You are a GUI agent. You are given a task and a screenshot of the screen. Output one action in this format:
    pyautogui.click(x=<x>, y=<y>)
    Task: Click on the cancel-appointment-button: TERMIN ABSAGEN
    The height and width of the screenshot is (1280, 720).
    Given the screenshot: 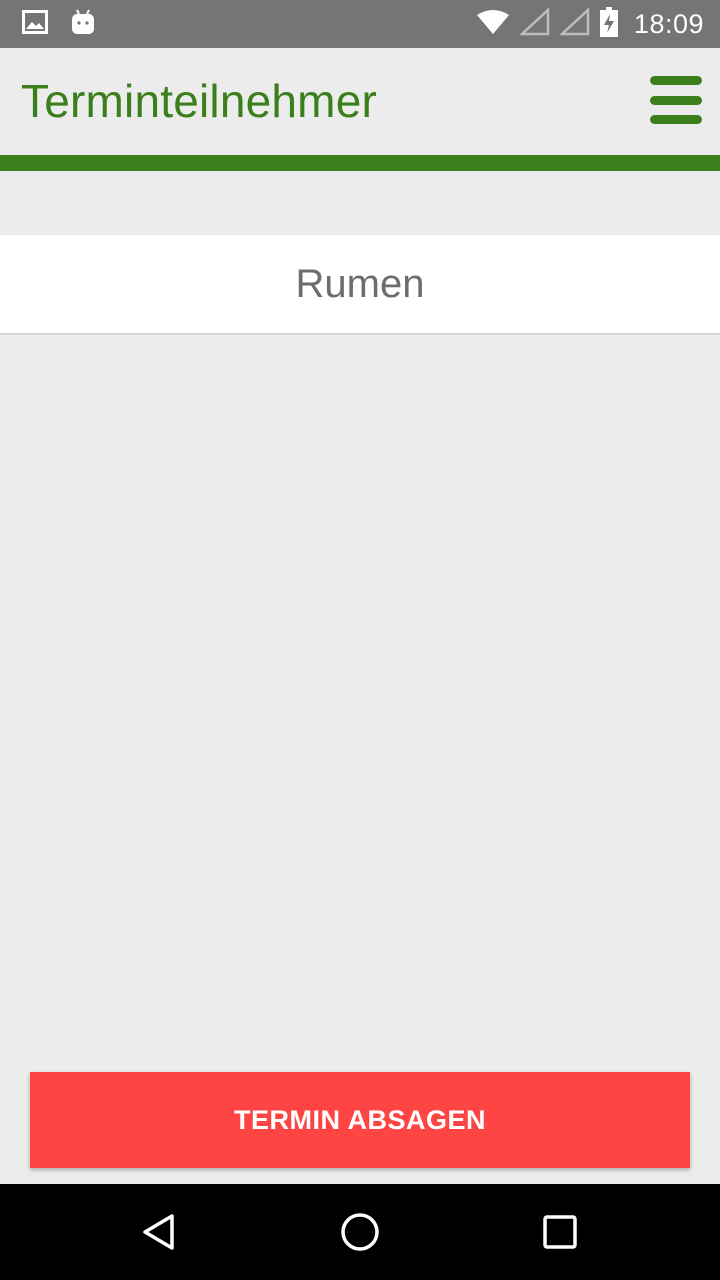 What is the action you would take?
    pyautogui.click(x=360, y=1120)
    